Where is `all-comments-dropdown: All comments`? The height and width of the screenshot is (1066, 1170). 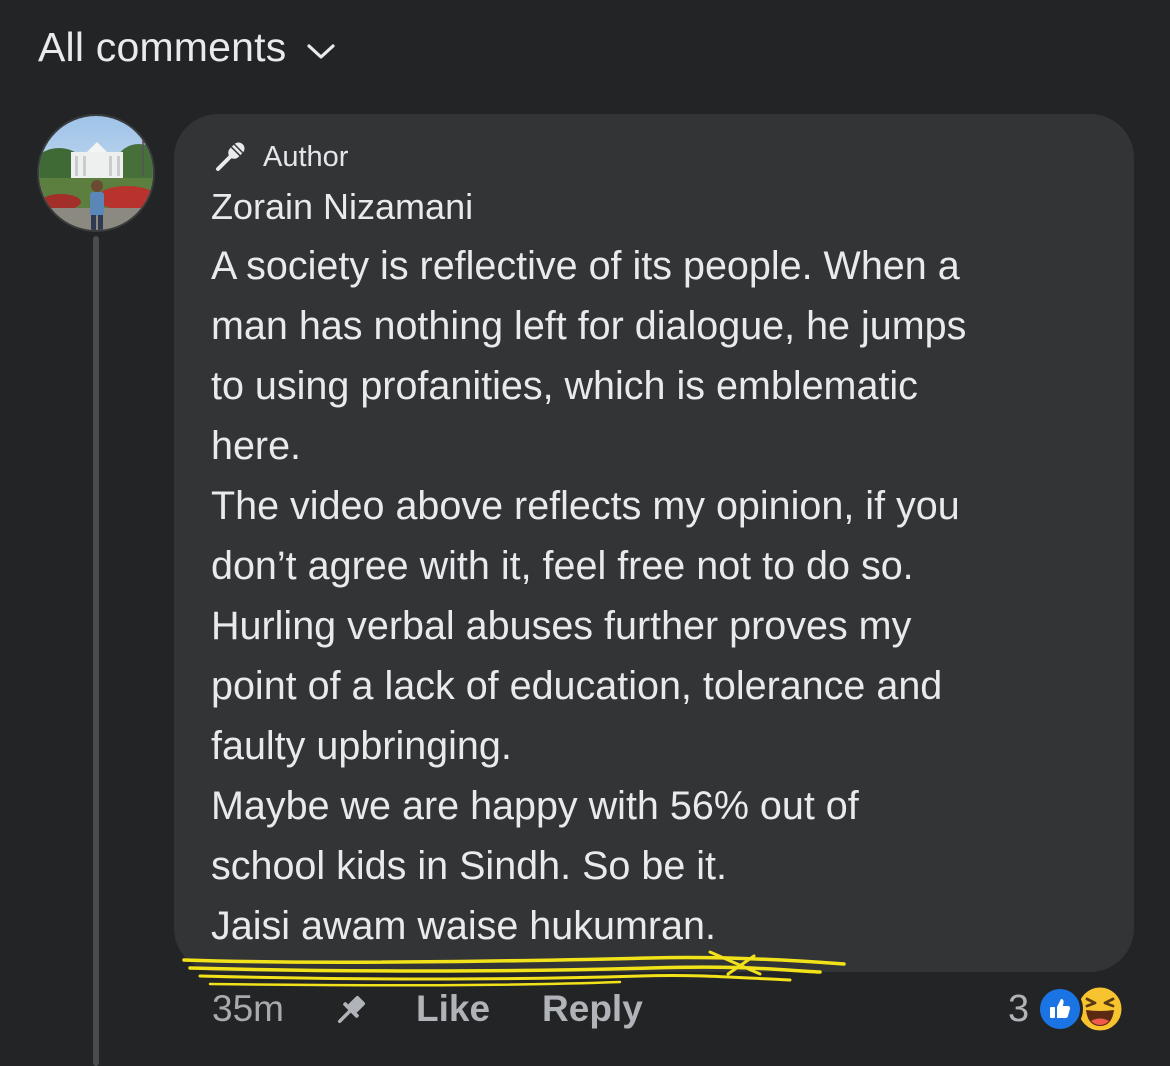
all-comments-dropdown: All comments is located at coordinates (187, 47).